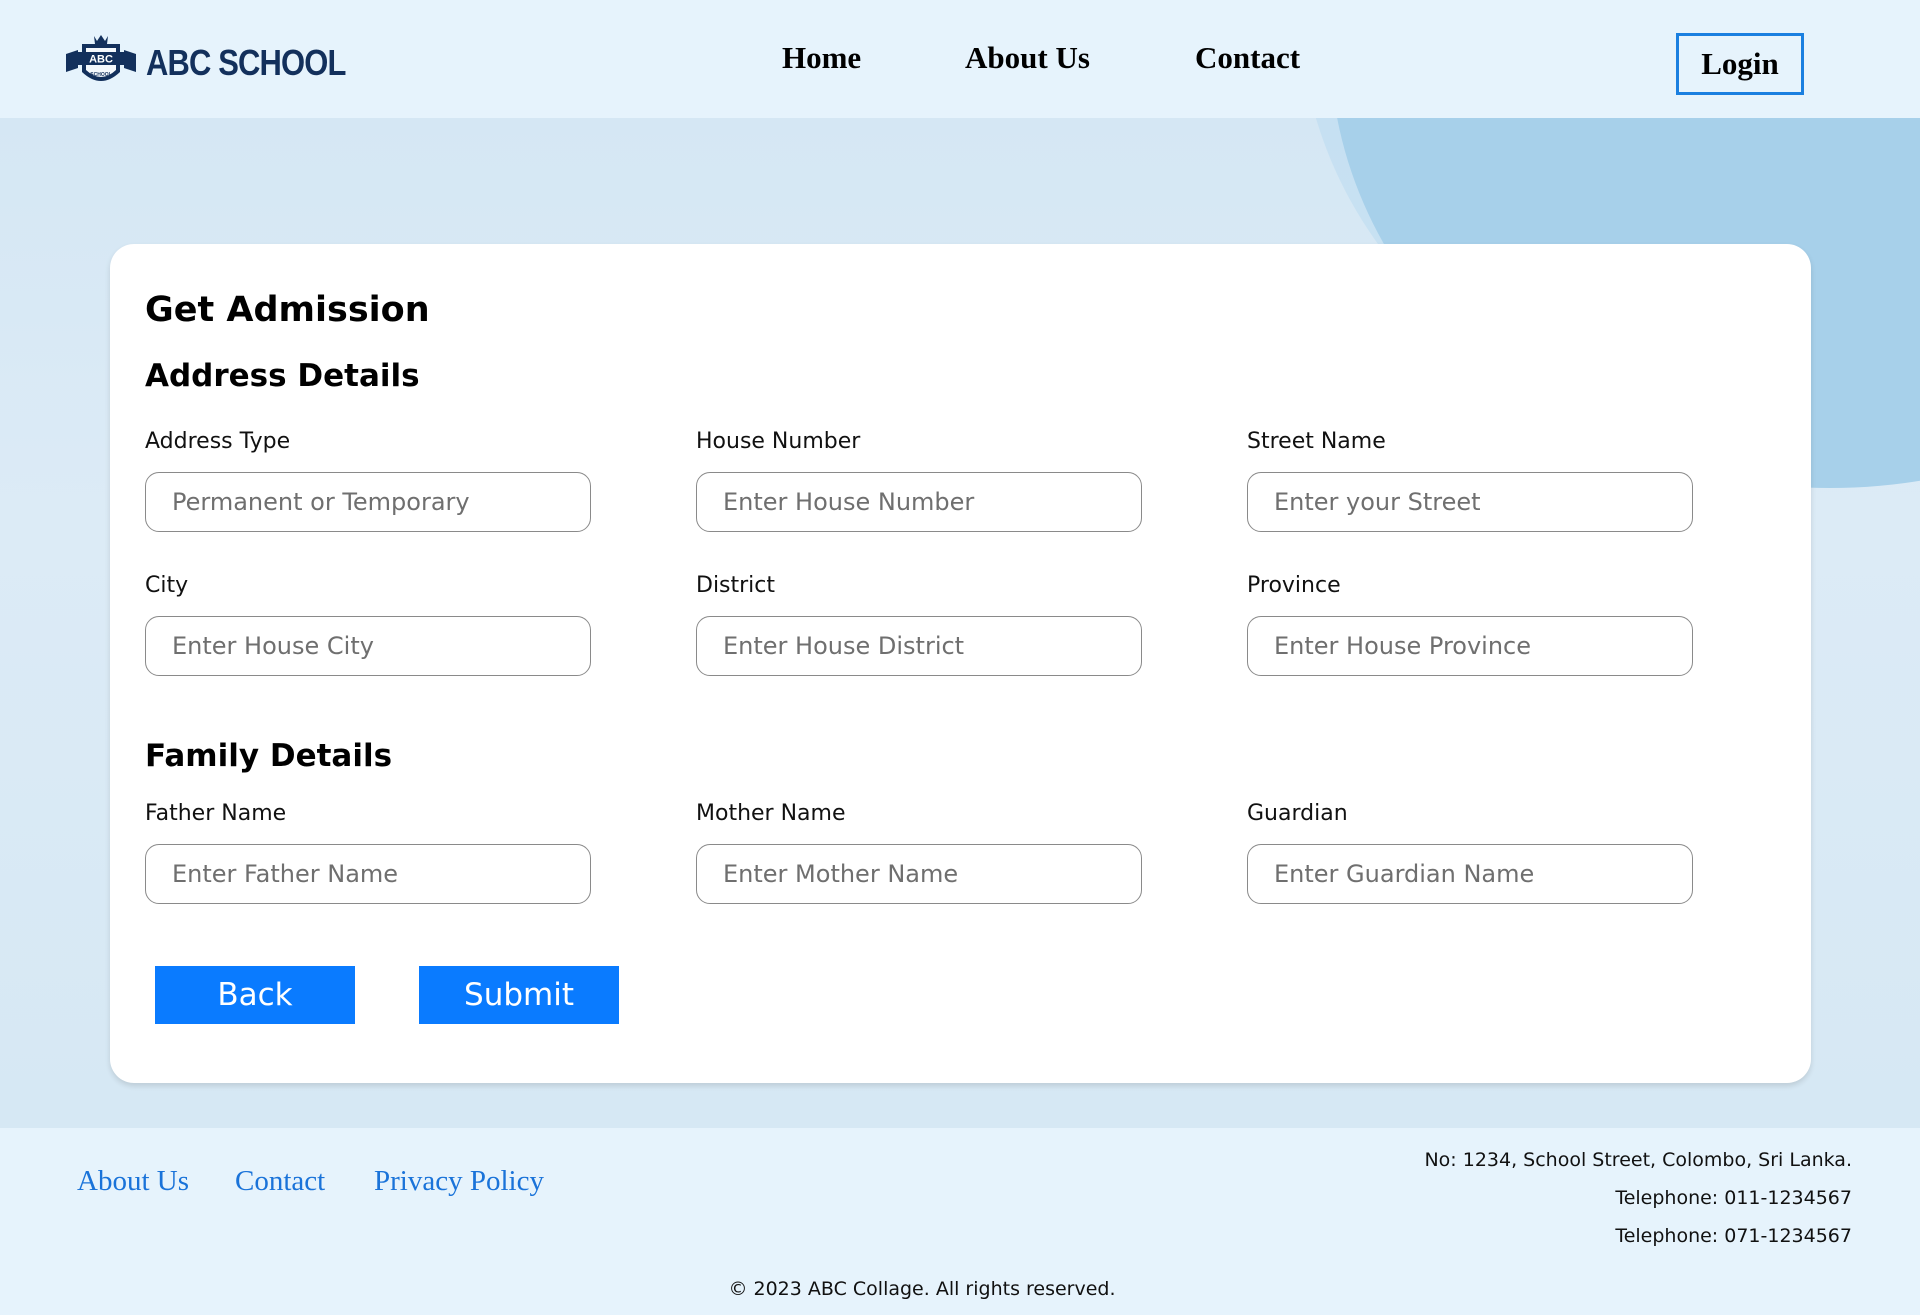 This screenshot has height=1315, width=1920. I want to click on province-field: Province, so click(1470, 624).